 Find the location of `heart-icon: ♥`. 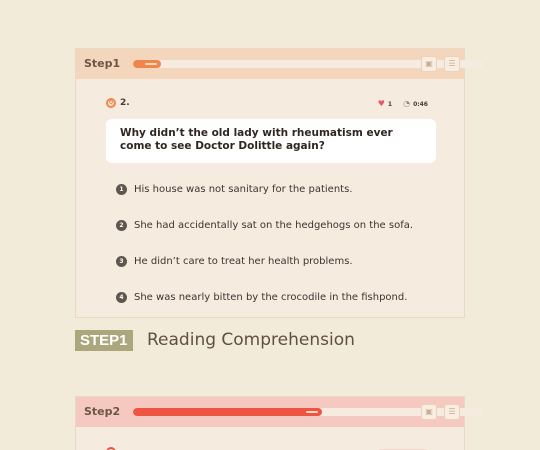

heart-icon: ♥ is located at coordinates (381, 103).